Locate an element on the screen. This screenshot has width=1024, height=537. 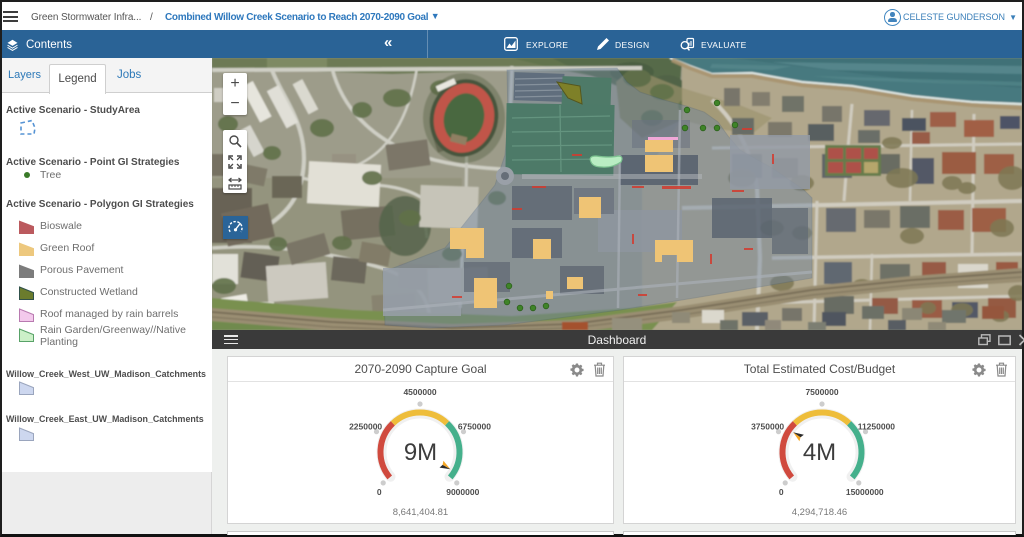
svg-text: 3750000 is located at coordinates (767, 427).